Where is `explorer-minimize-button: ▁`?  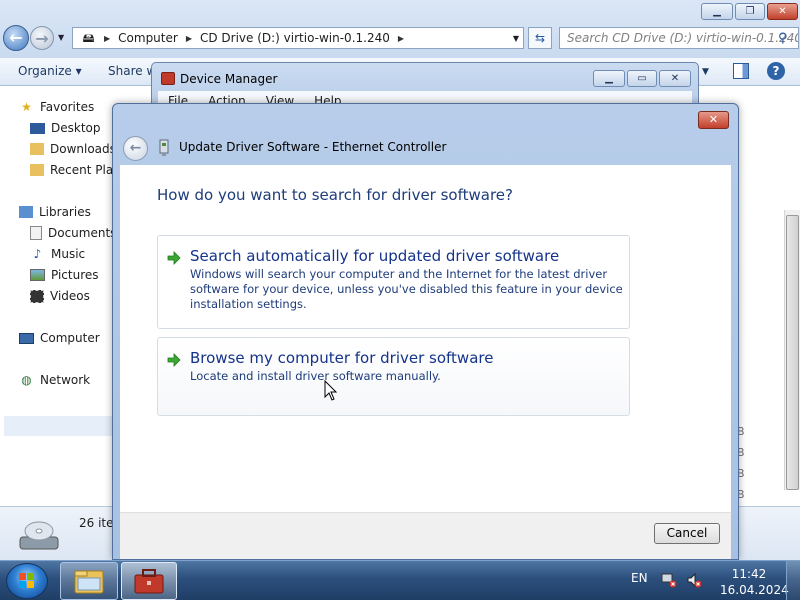
explorer-minimize-button: ▁ is located at coordinates (717, 11).